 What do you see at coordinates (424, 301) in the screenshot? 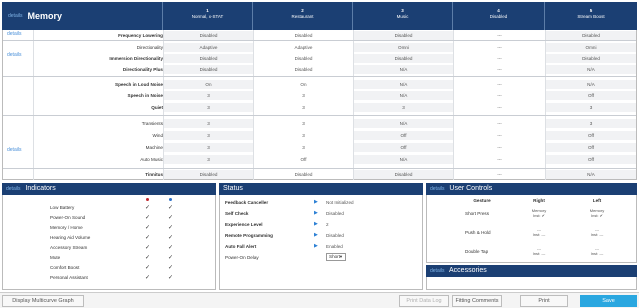
I see `print-data-log-button: Print Data Log` at bounding box center [424, 301].